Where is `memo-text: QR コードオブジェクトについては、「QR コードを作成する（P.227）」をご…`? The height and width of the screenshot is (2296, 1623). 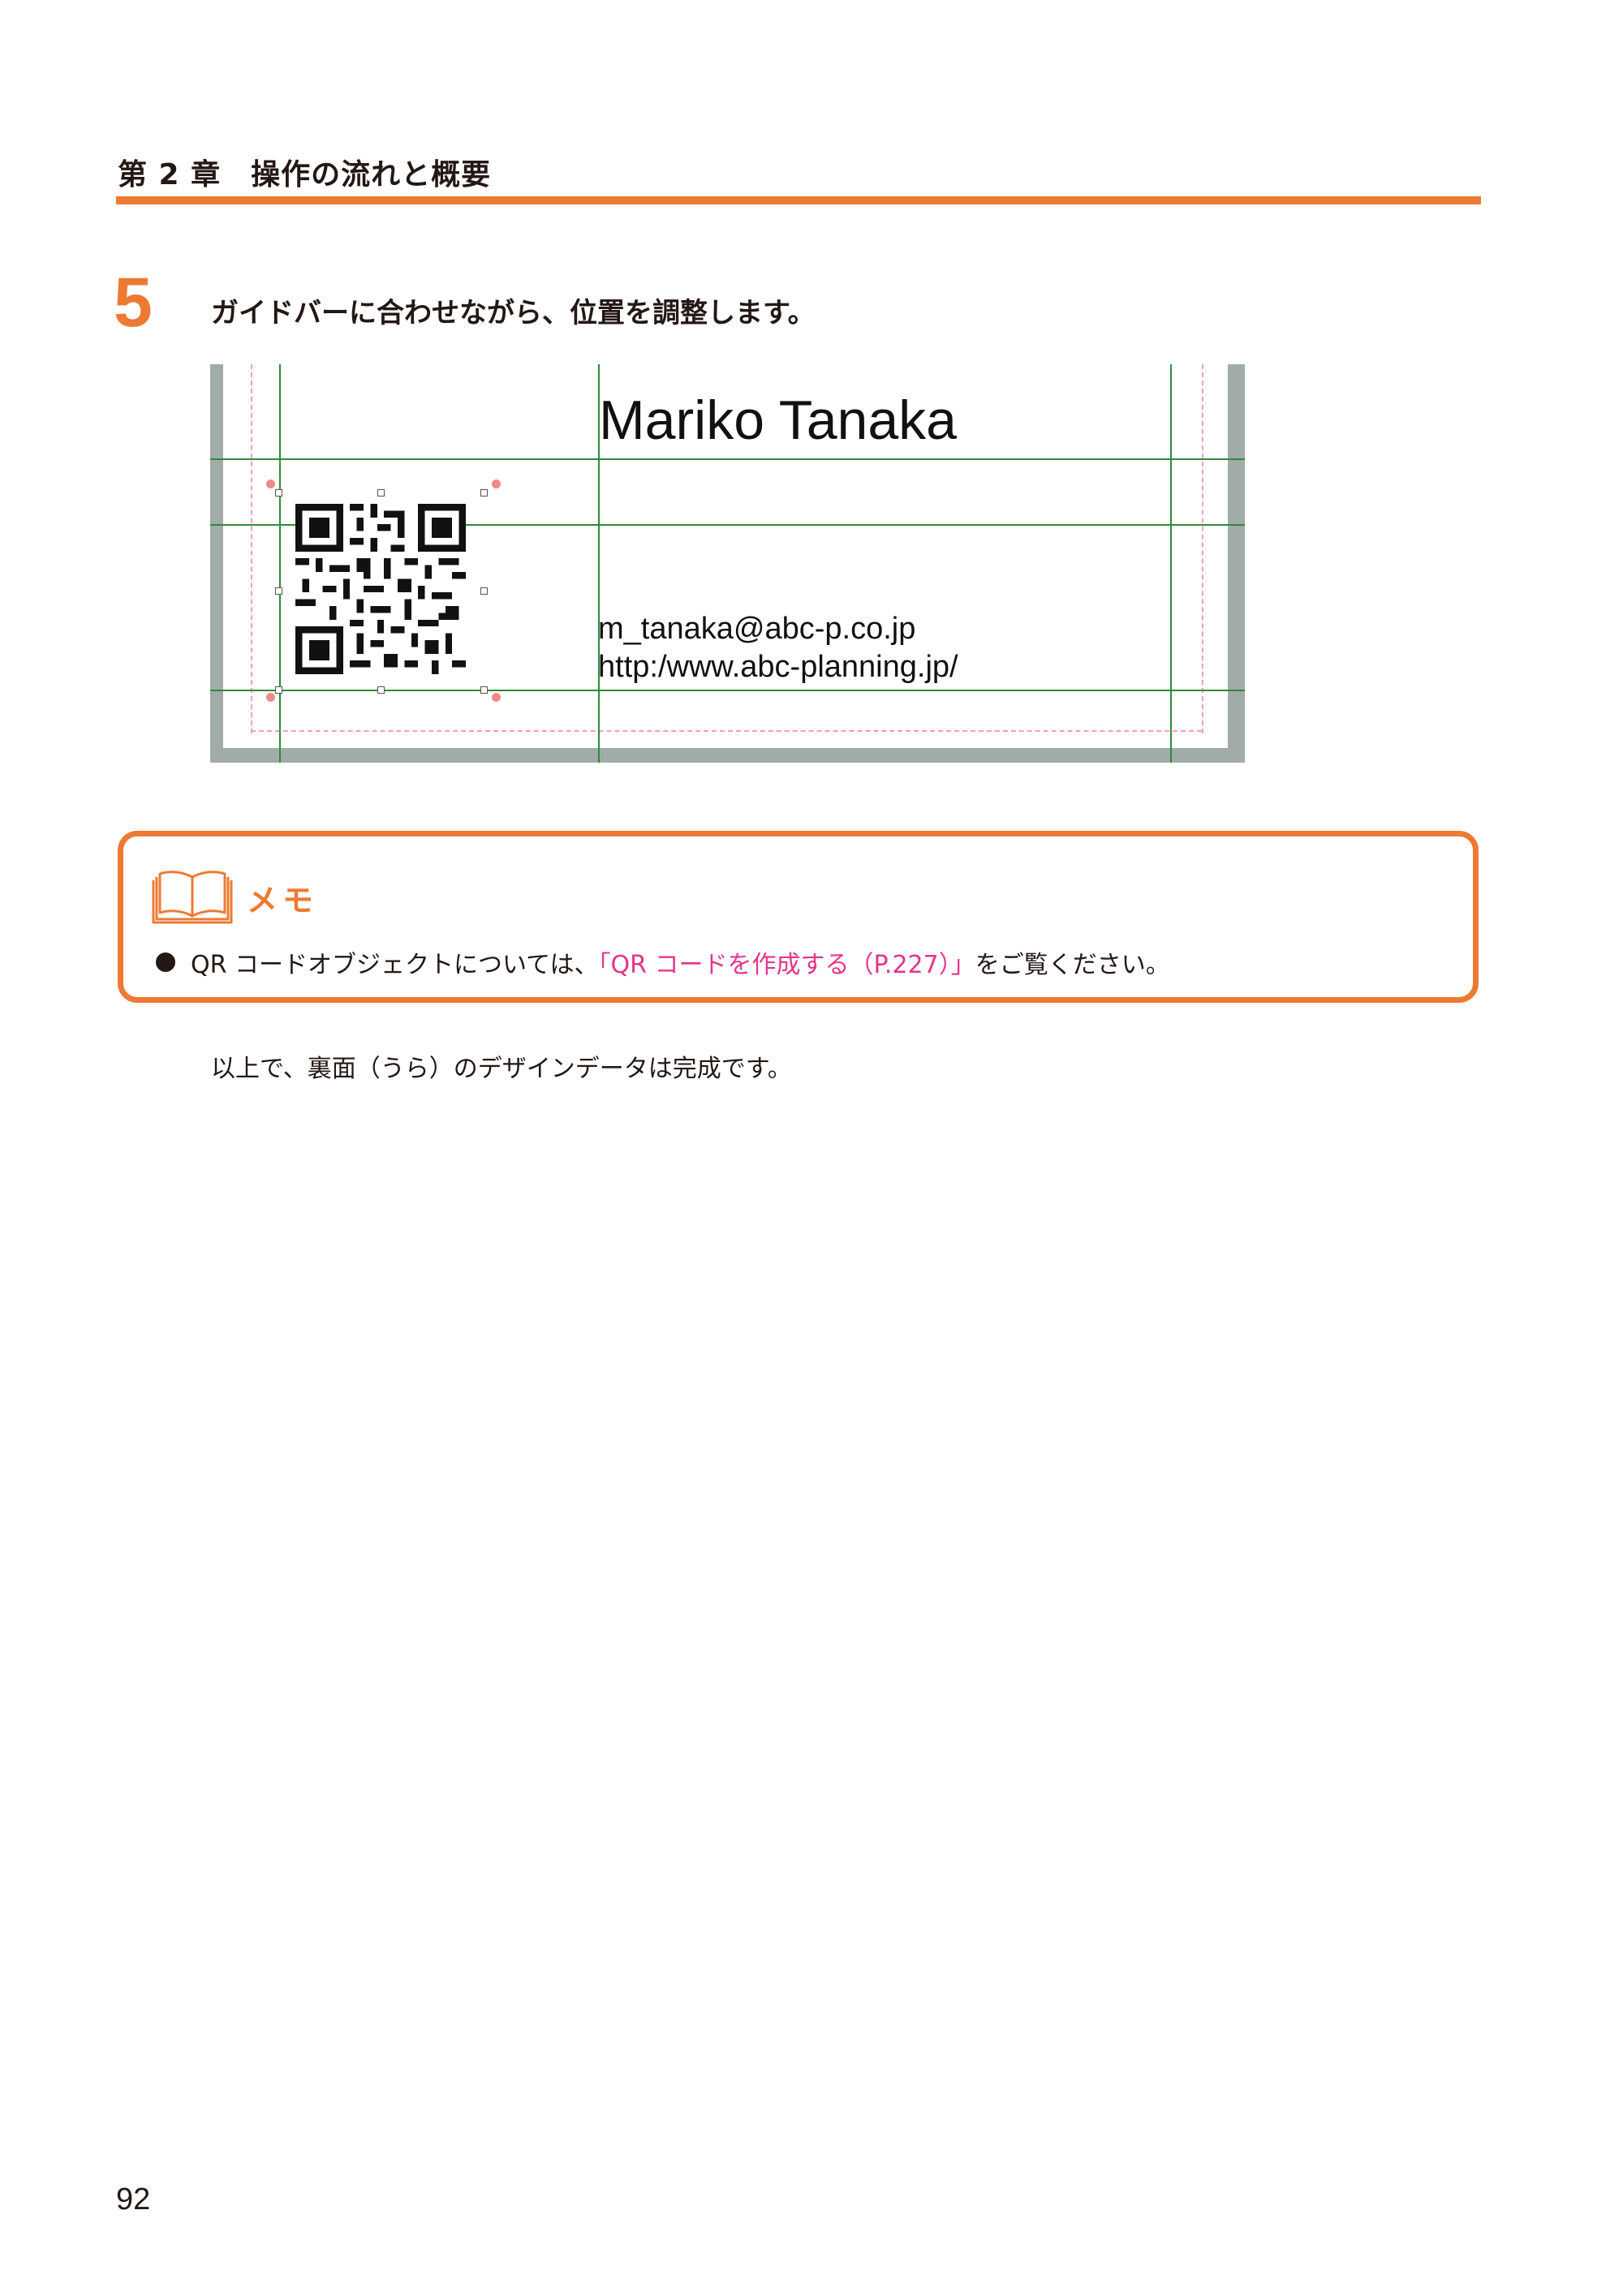 memo-text: QR コードオブジェクトについては、「QR コードを作成する（P.227）」をご… is located at coordinates (680, 962).